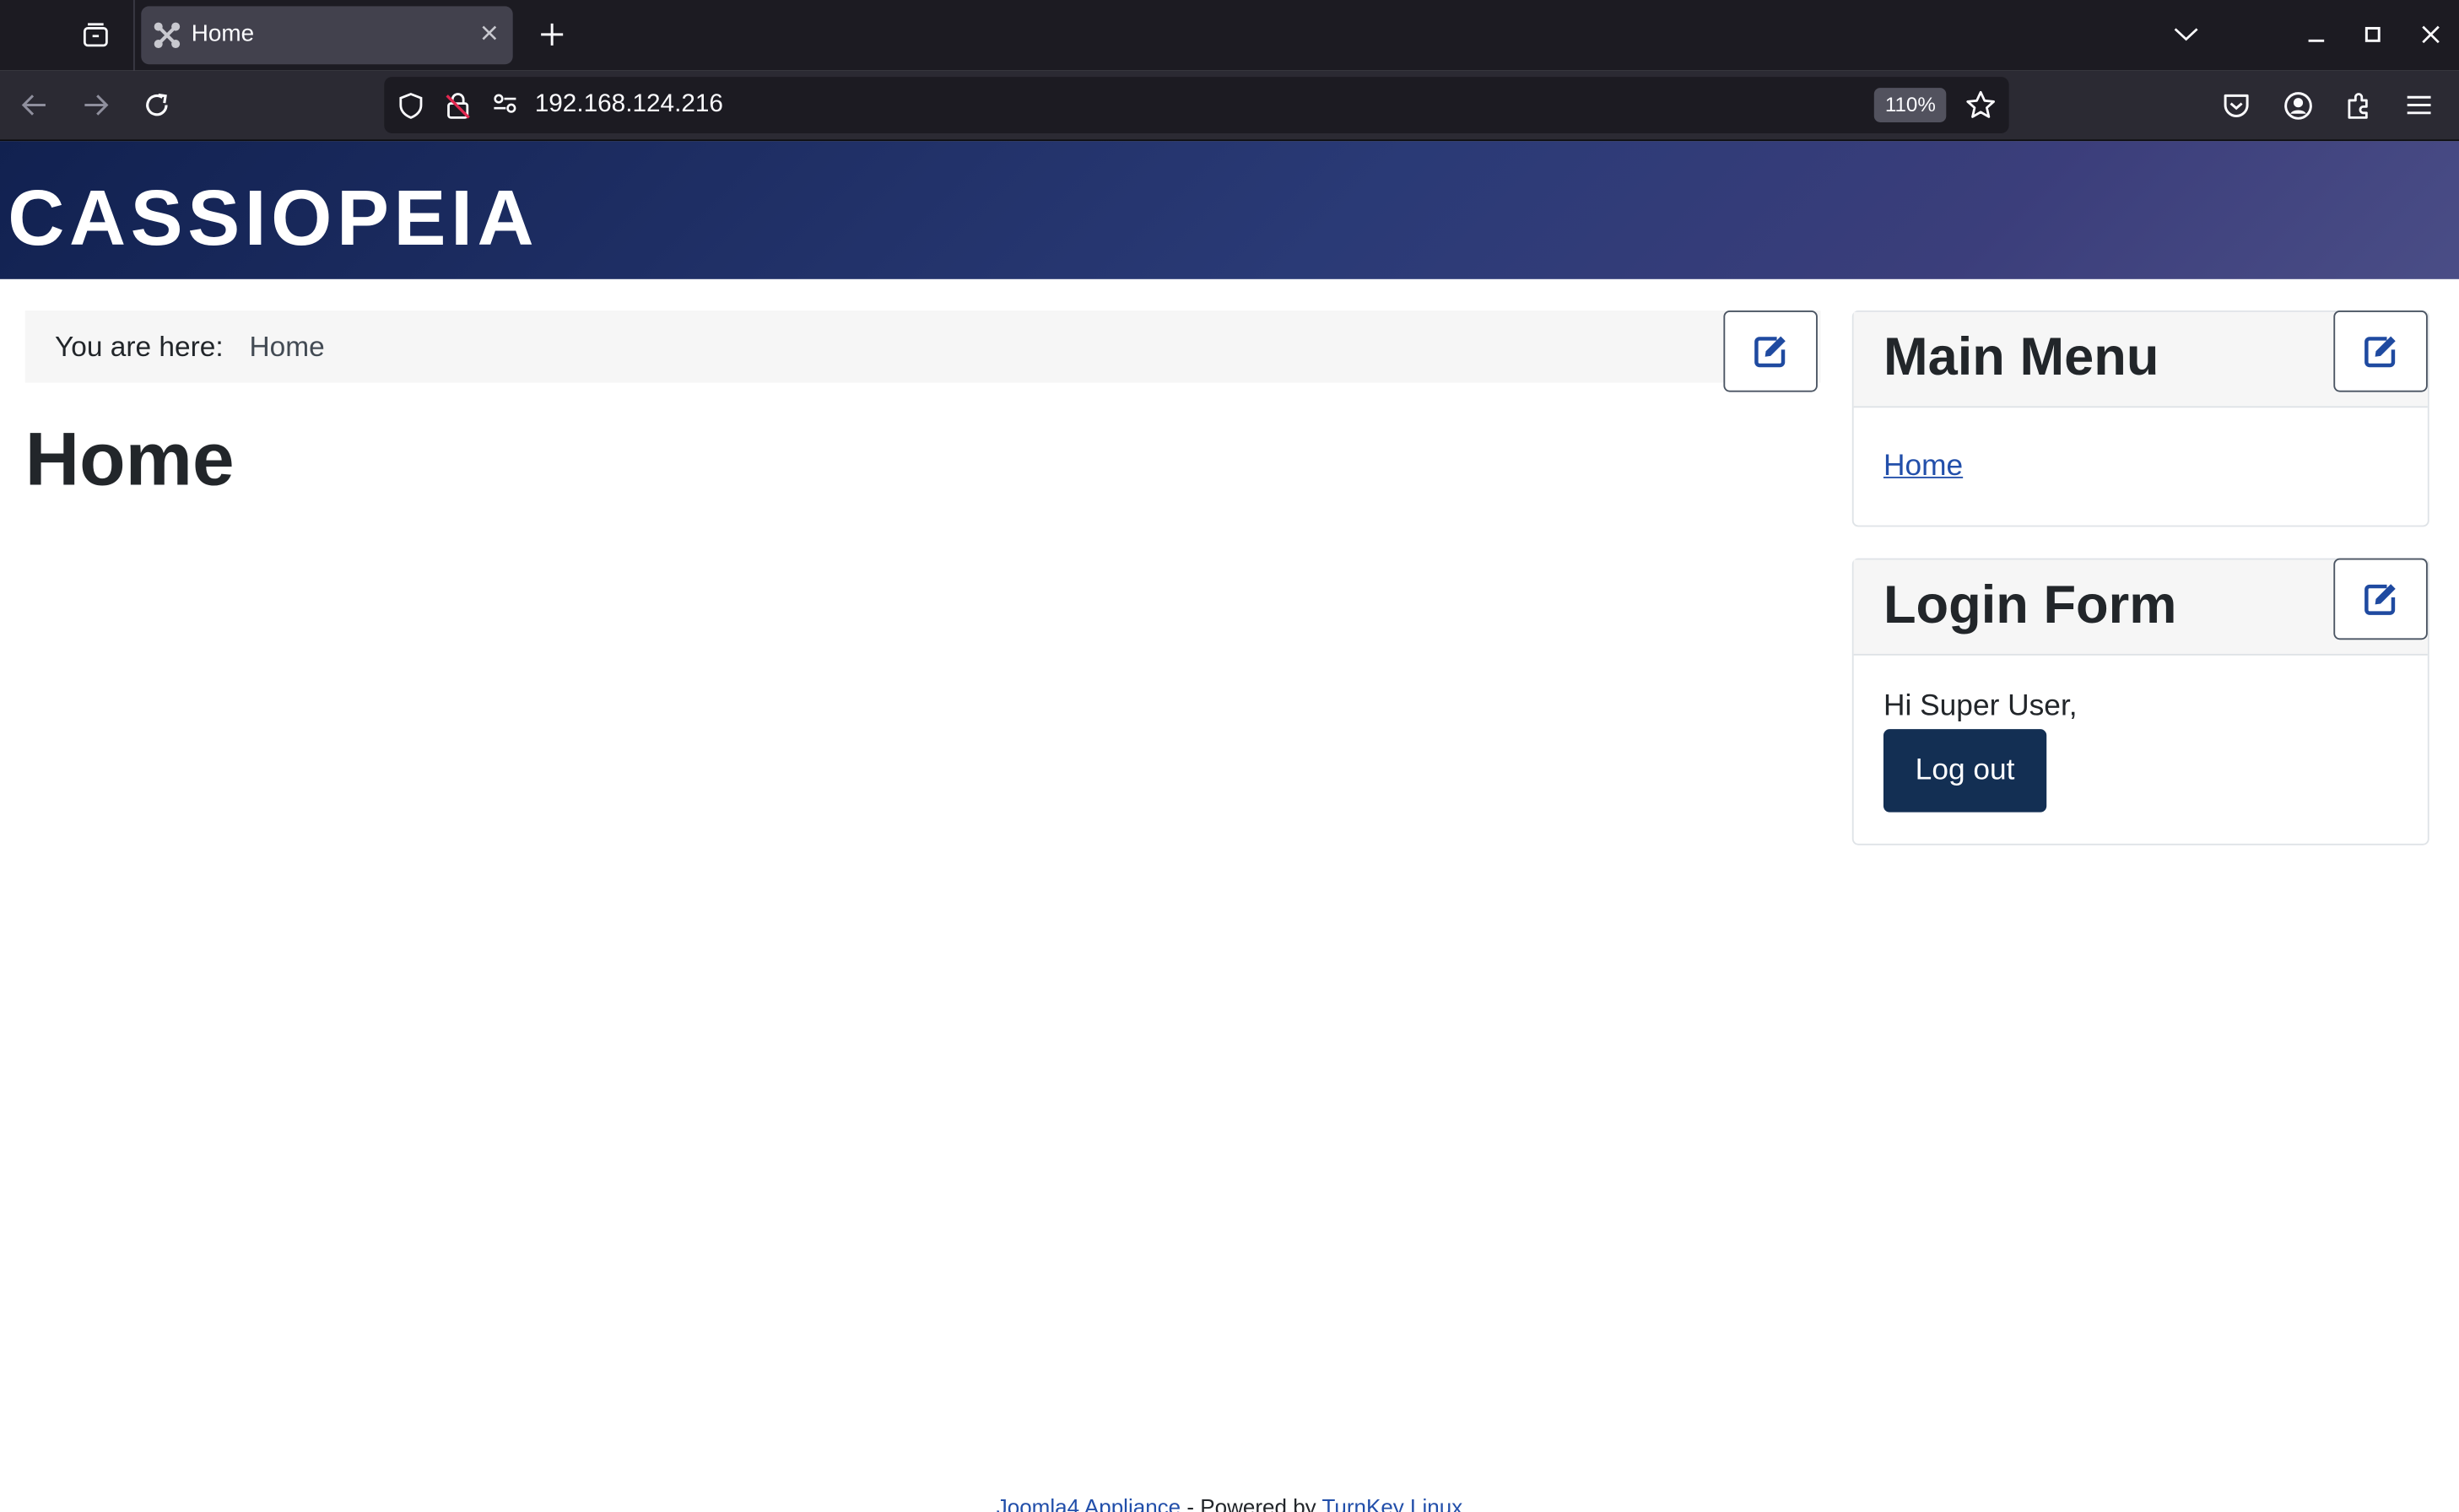 Image resolution: width=2459 pixels, height=1512 pixels. Describe the element at coordinates (458, 106) in the screenshot. I see `insecure-lock-icon` at that location.